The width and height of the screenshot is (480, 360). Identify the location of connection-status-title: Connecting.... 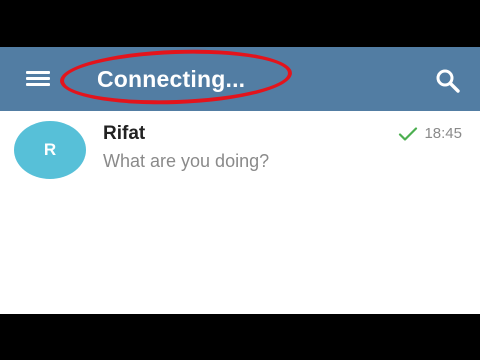
(171, 79).